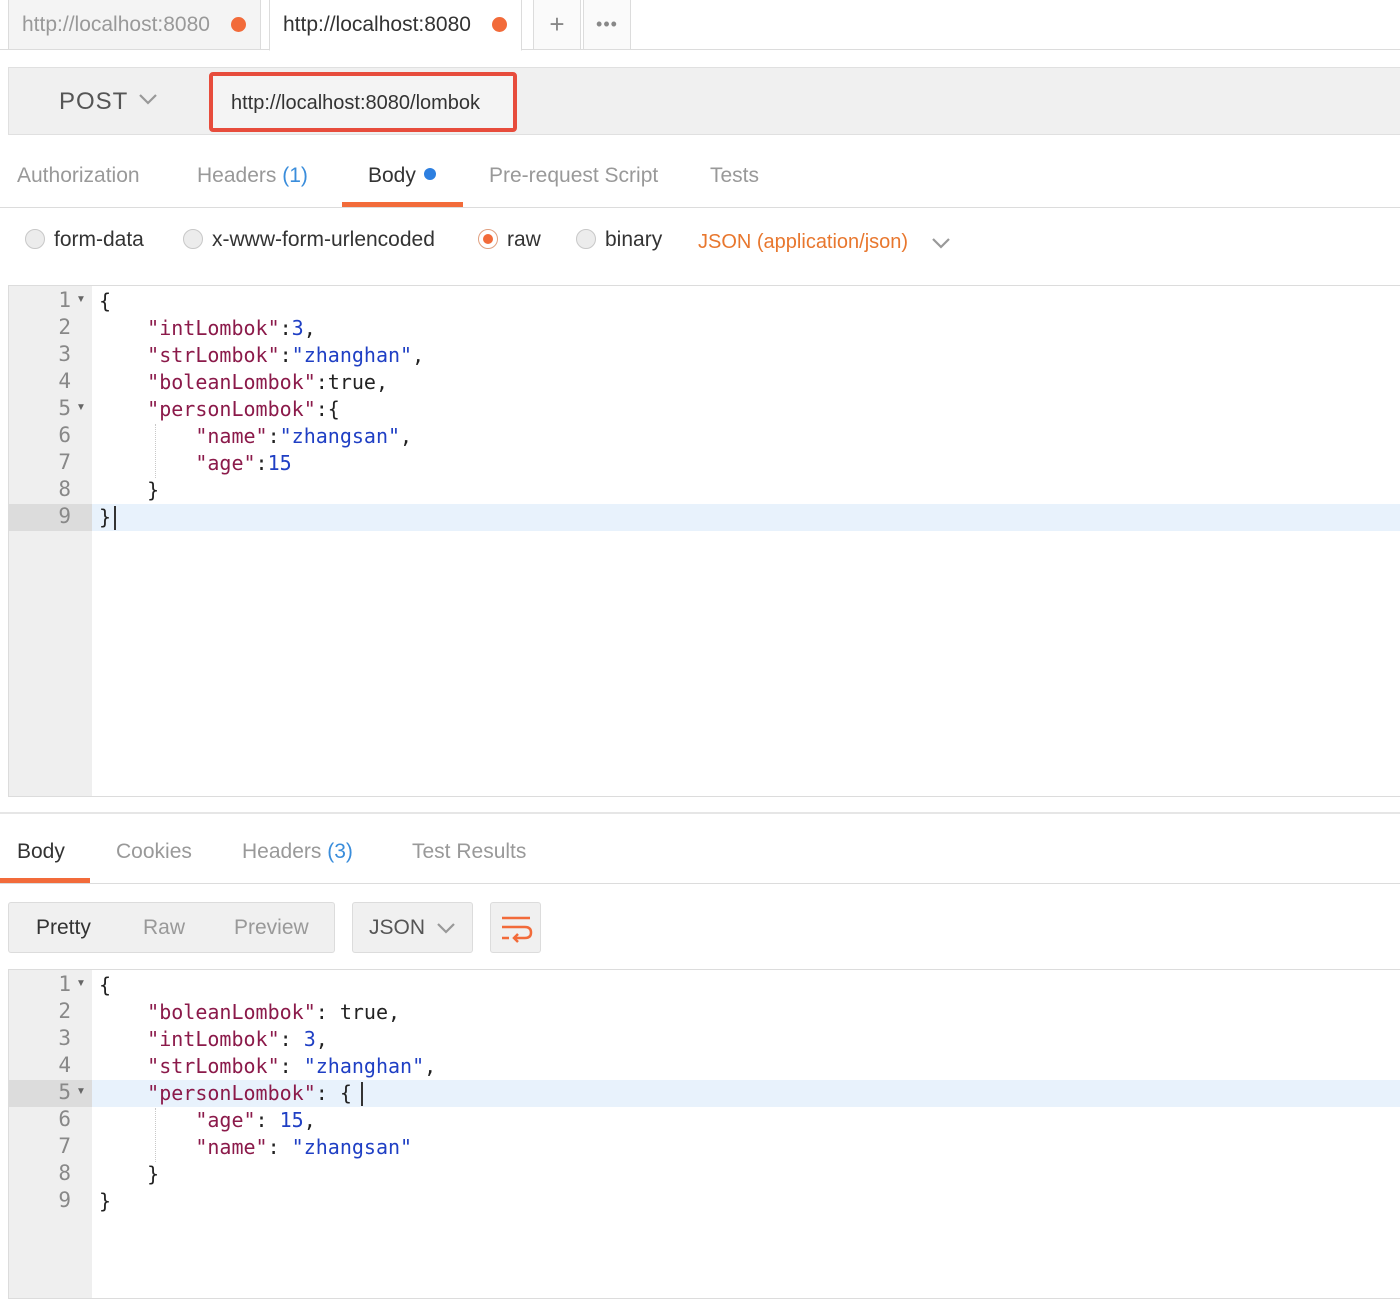 This screenshot has height=1299, width=1400. What do you see at coordinates (105, 301) in the screenshot?
I see `code-line: {` at bounding box center [105, 301].